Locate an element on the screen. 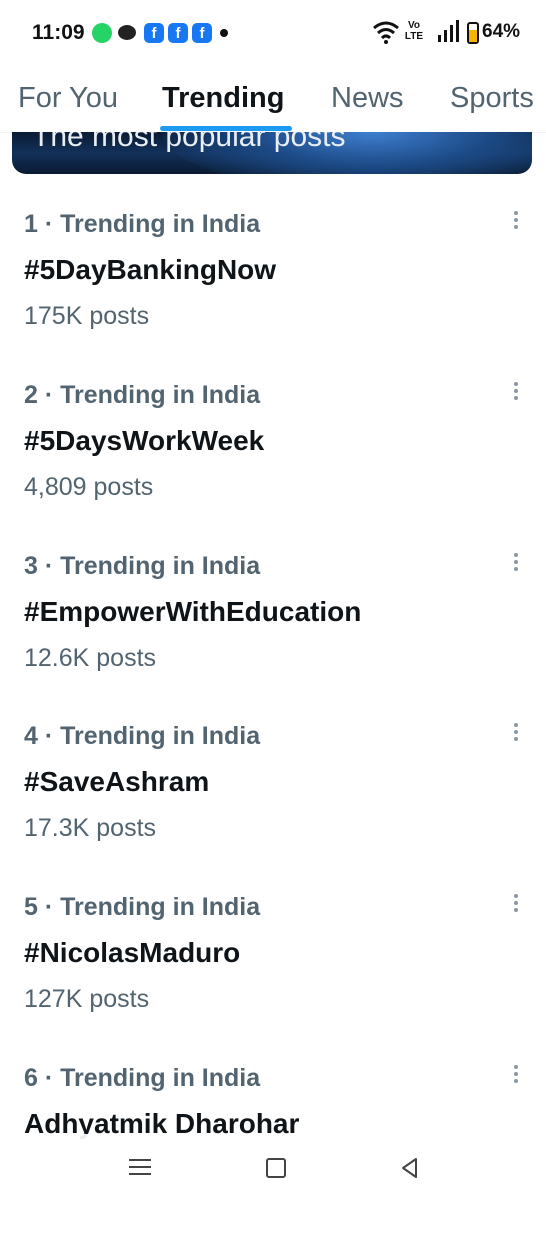 The width and height of the screenshot is (546, 1234). trend-name: #5DaysWorkWeek is located at coordinates (144, 440).